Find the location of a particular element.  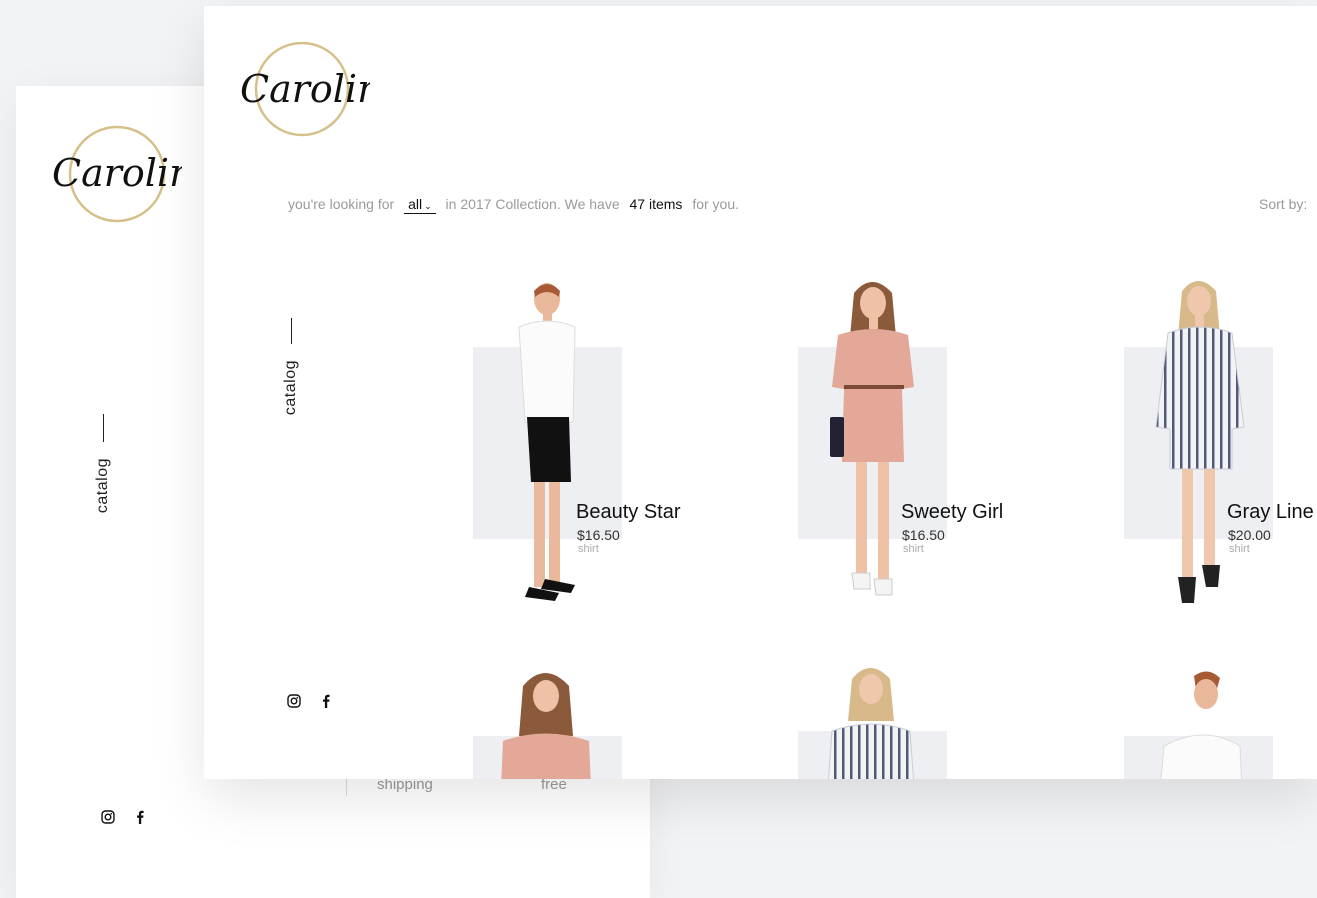

filter-middle: in 2017 Collection. We have is located at coordinates (532, 204).